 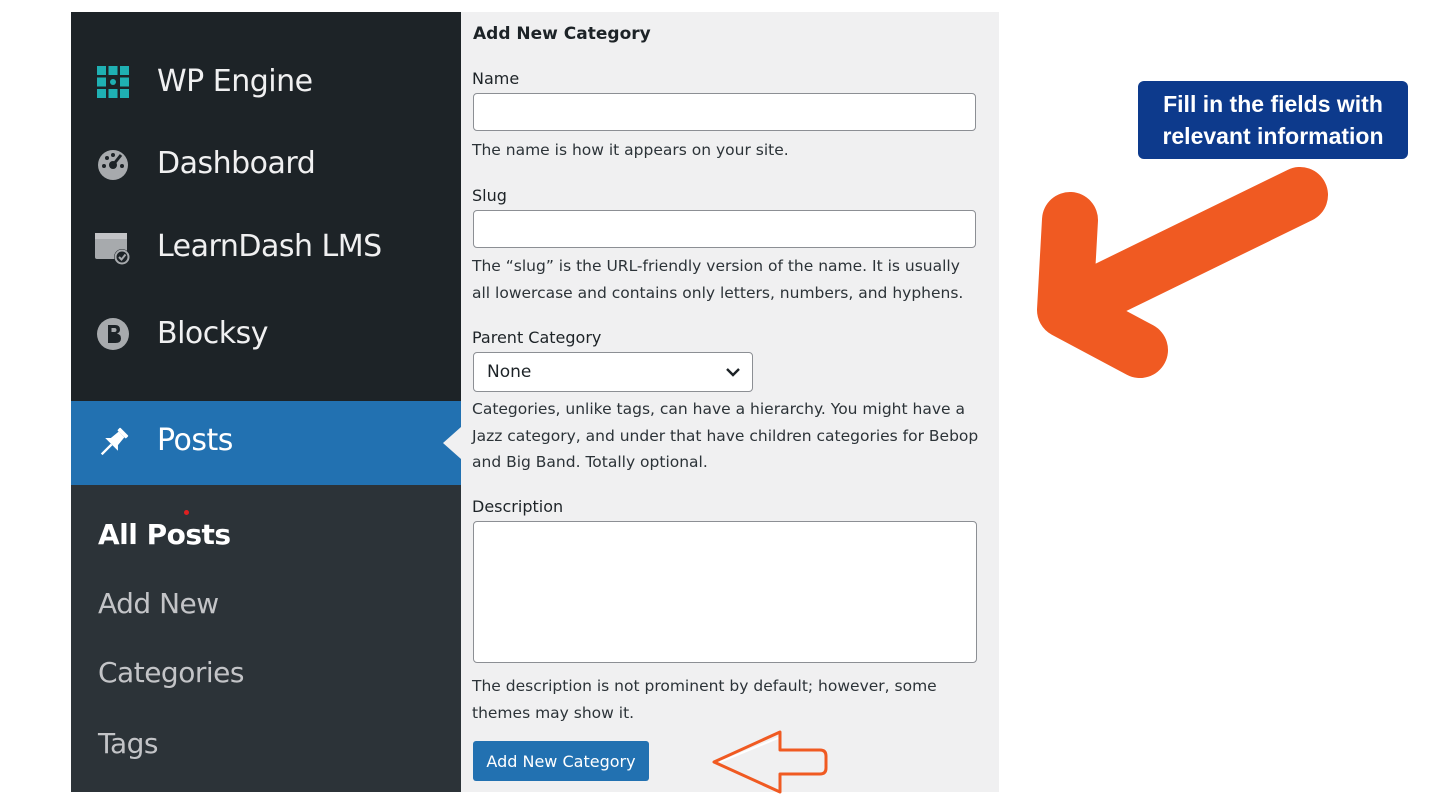 What do you see at coordinates (1182, 272) in the screenshot?
I see `big-orange-arrow-icon` at bounding box center [1182, 272].